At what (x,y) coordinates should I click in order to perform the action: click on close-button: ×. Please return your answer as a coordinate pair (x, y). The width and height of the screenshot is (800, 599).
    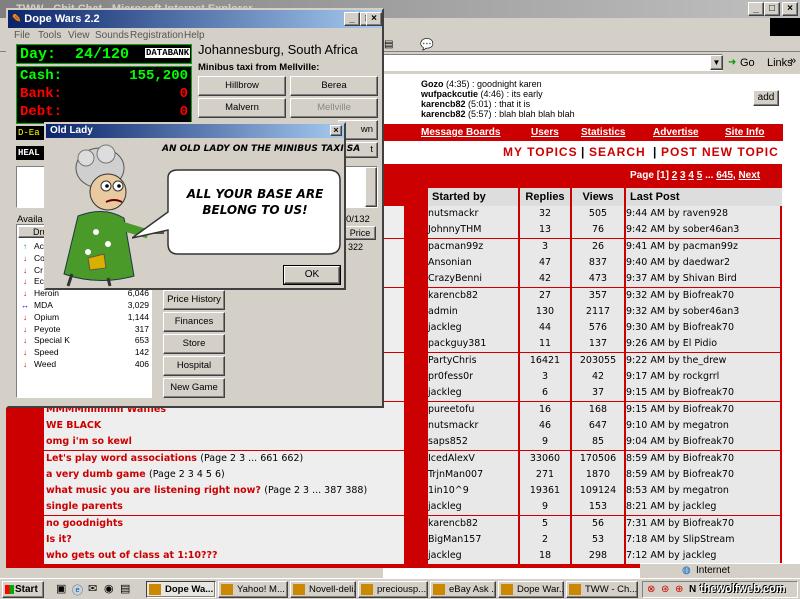
    Looking at the image, I should click on (790, 9).